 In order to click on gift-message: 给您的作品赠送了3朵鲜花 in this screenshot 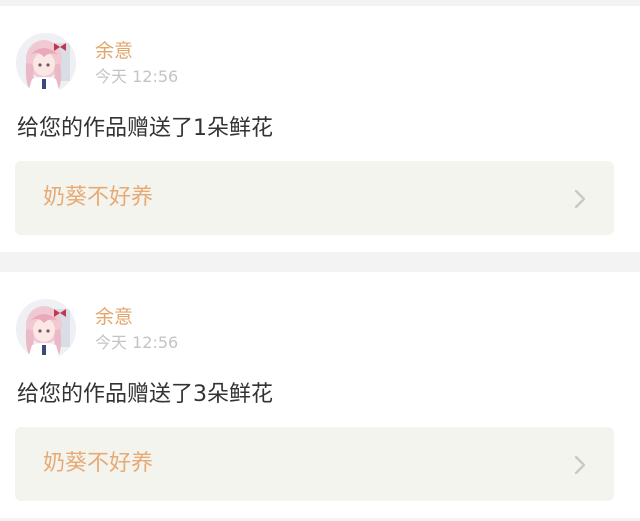, I will do `click(145, 394)`.